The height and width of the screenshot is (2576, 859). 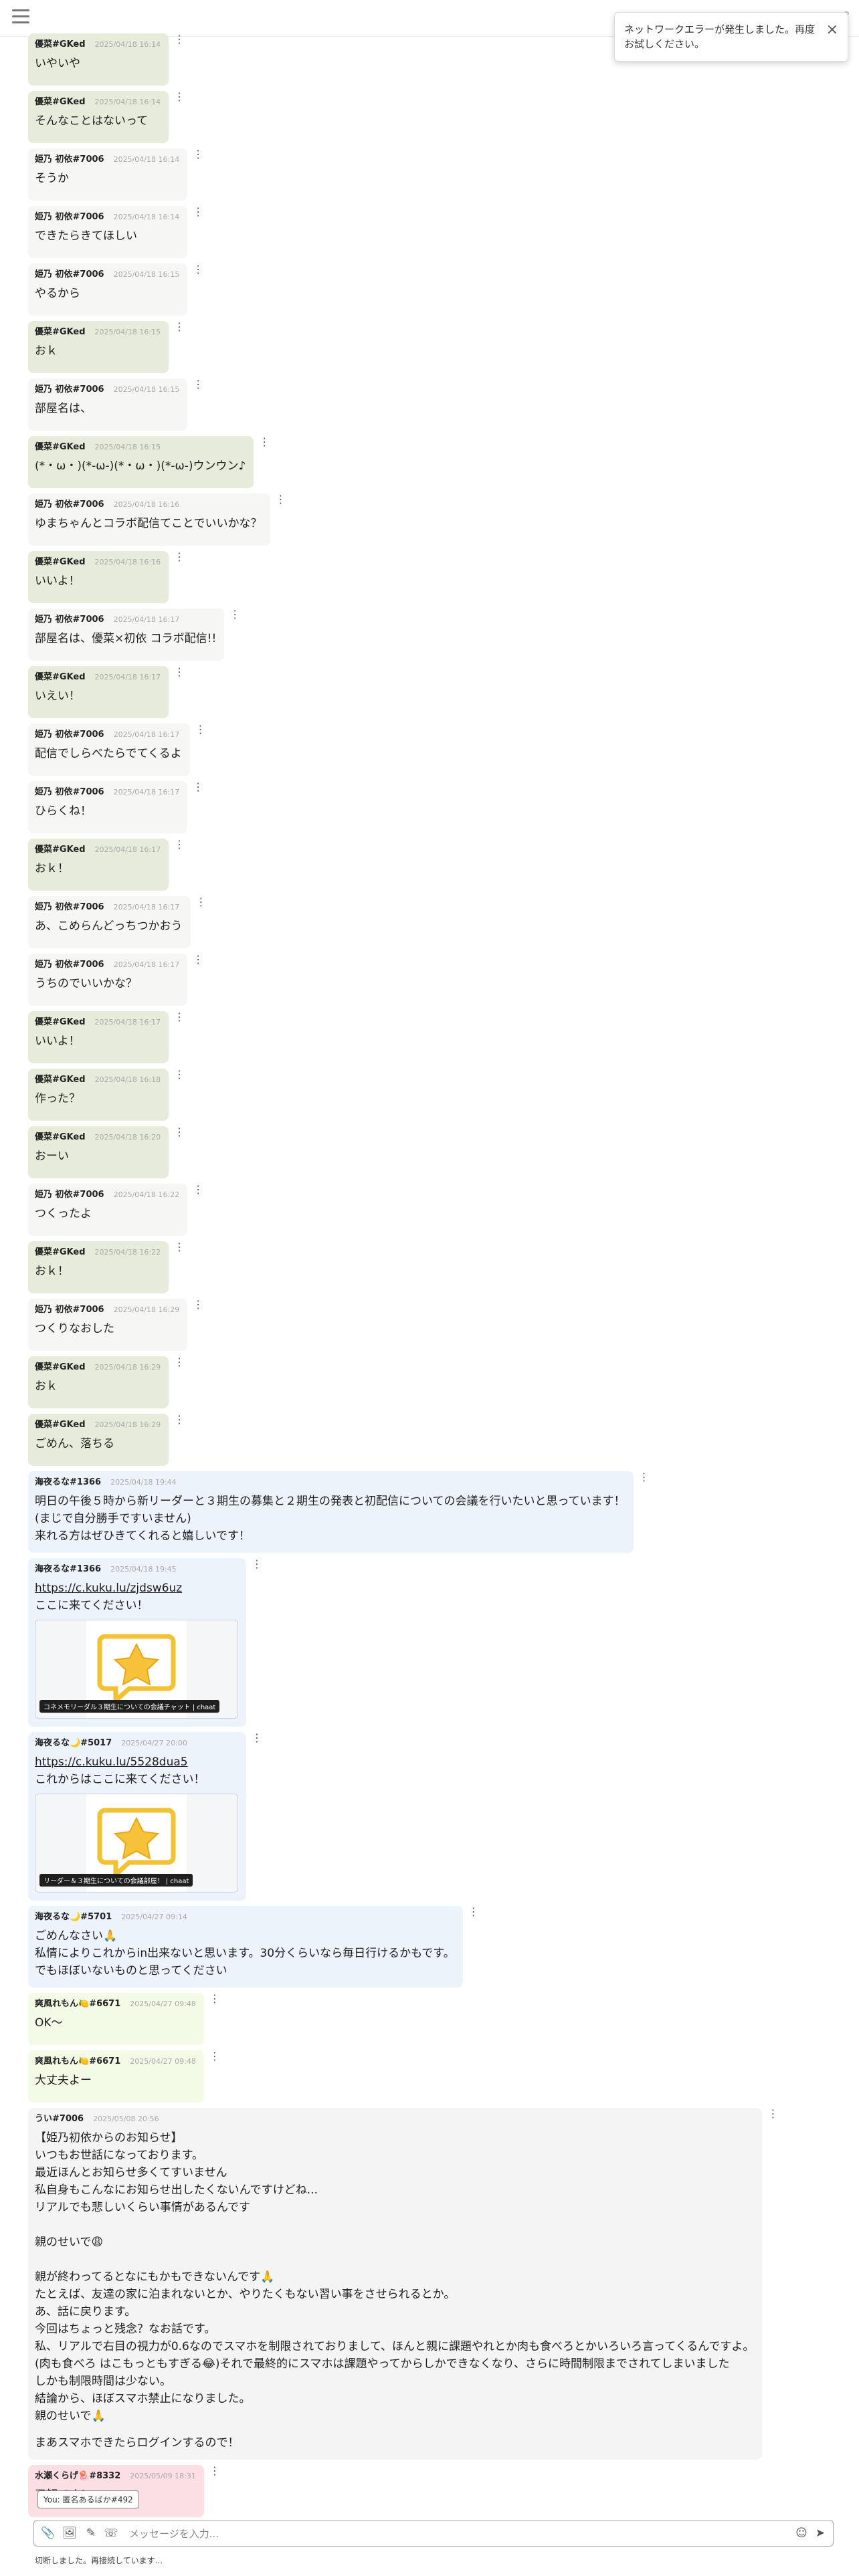 I want to click on message-header: 姫乃 初依#7006 2025/04/18 16:14, so click(x=107, y=217).